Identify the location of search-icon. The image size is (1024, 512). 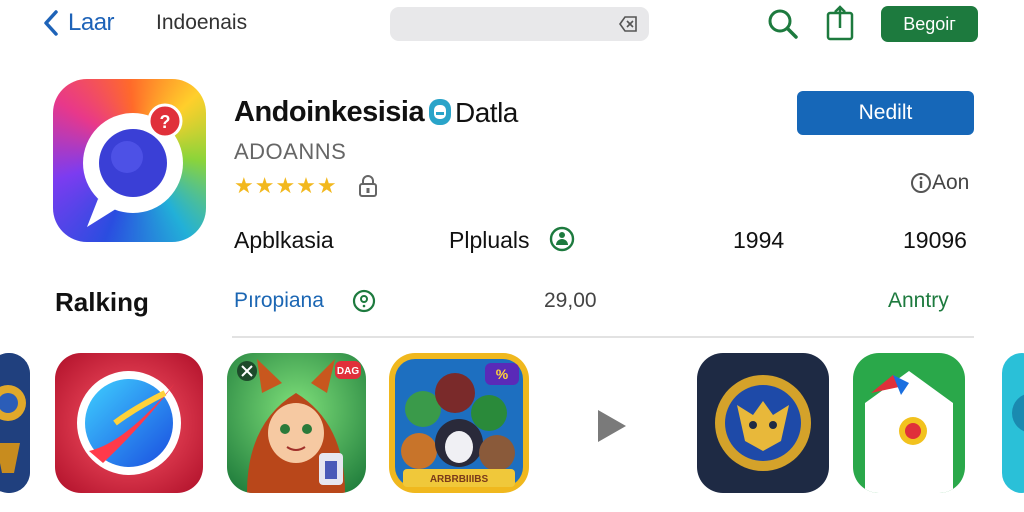
(783, 24).